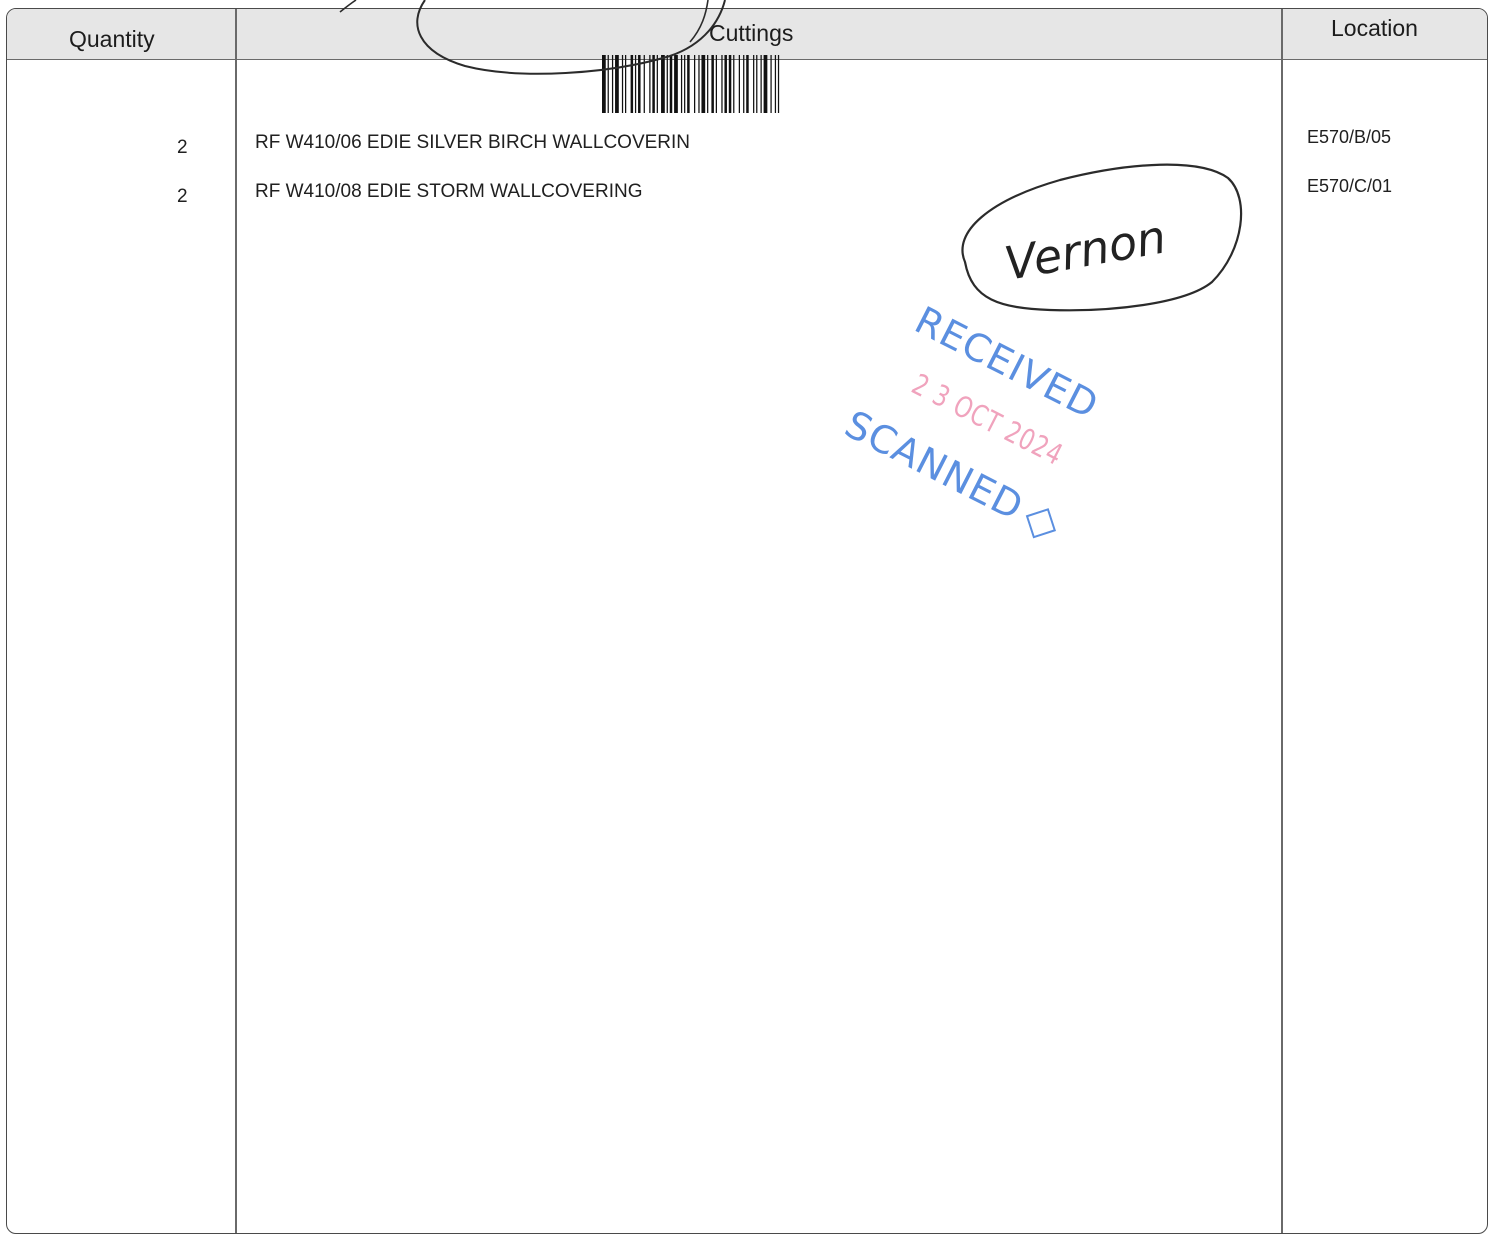  What do you see at coordinates (473, 142) in the screenshot?
I see `description-cell: RF W410/06 EDIE SILVER BIRCH WALLCOVERIN` at bounding box center [473, 142].